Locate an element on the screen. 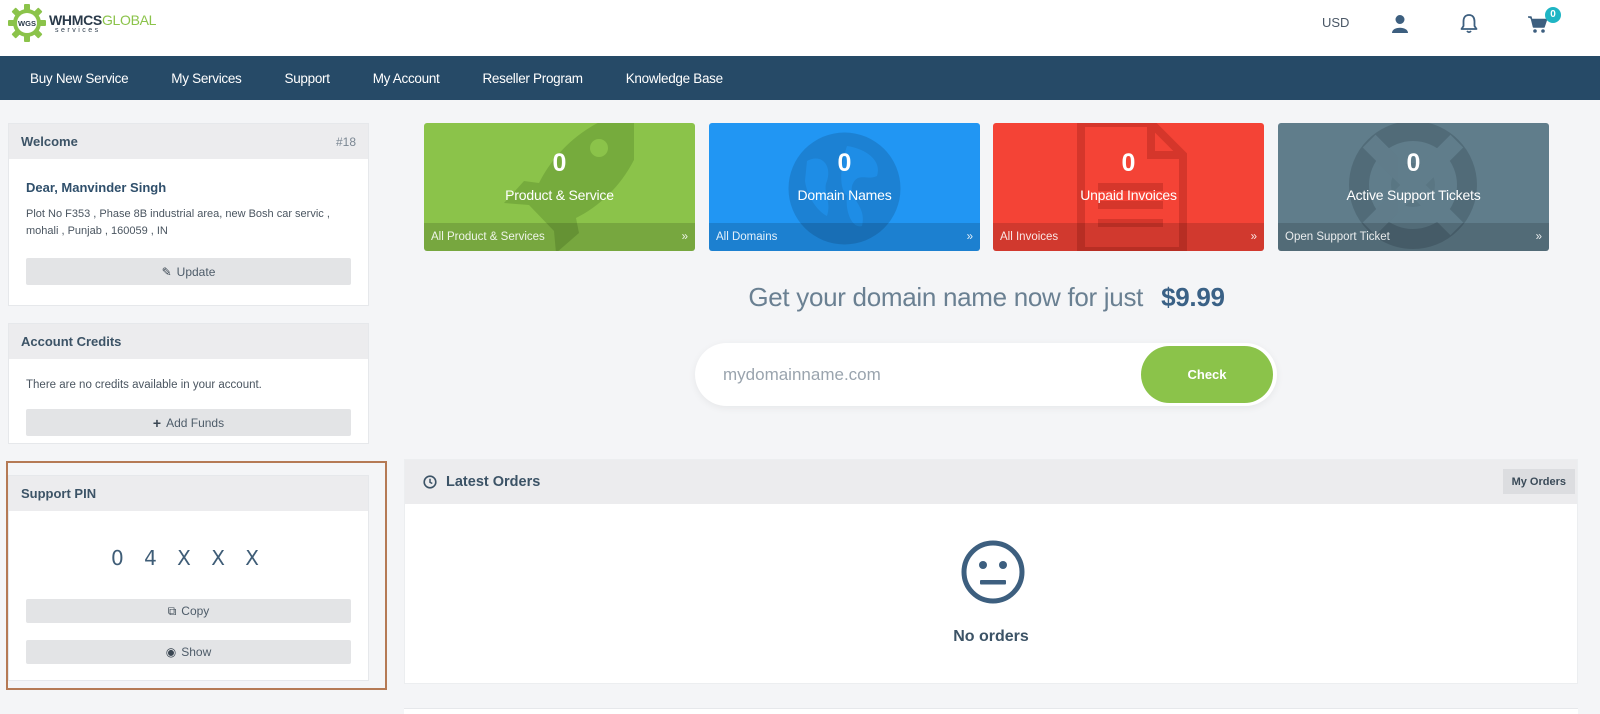 The image size is (1600, 714). domain-search-bar: Check is located at coordinates (986, 374).